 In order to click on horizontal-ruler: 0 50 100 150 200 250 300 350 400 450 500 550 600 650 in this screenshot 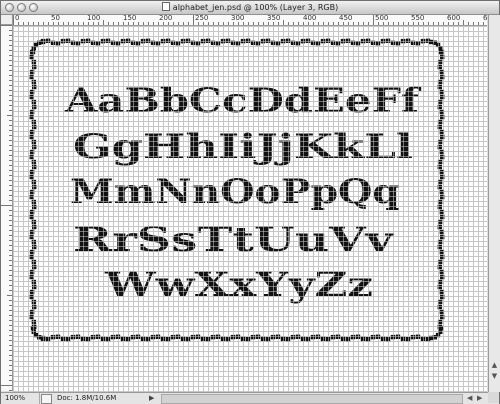, I will do `click(250, 20)`.